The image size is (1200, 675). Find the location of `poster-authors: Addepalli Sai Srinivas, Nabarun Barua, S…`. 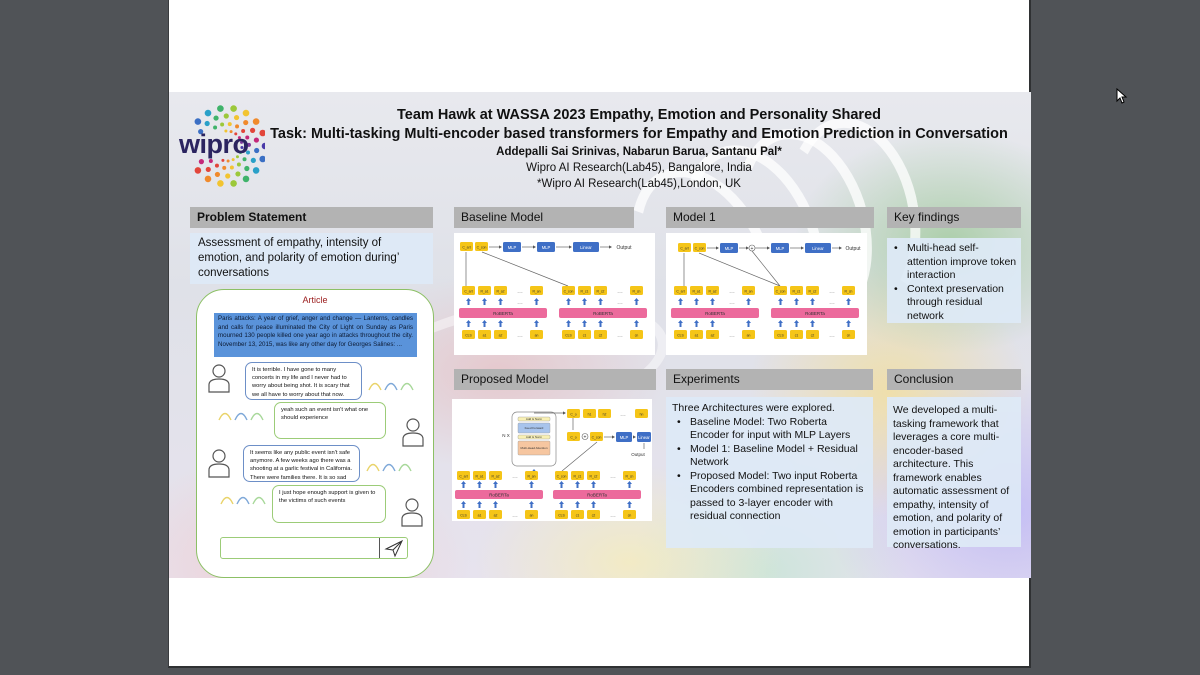

poster-authors: Addepalli Sai Srinivas, Nabarun Barua, S… is located at coordinates (639, 152).